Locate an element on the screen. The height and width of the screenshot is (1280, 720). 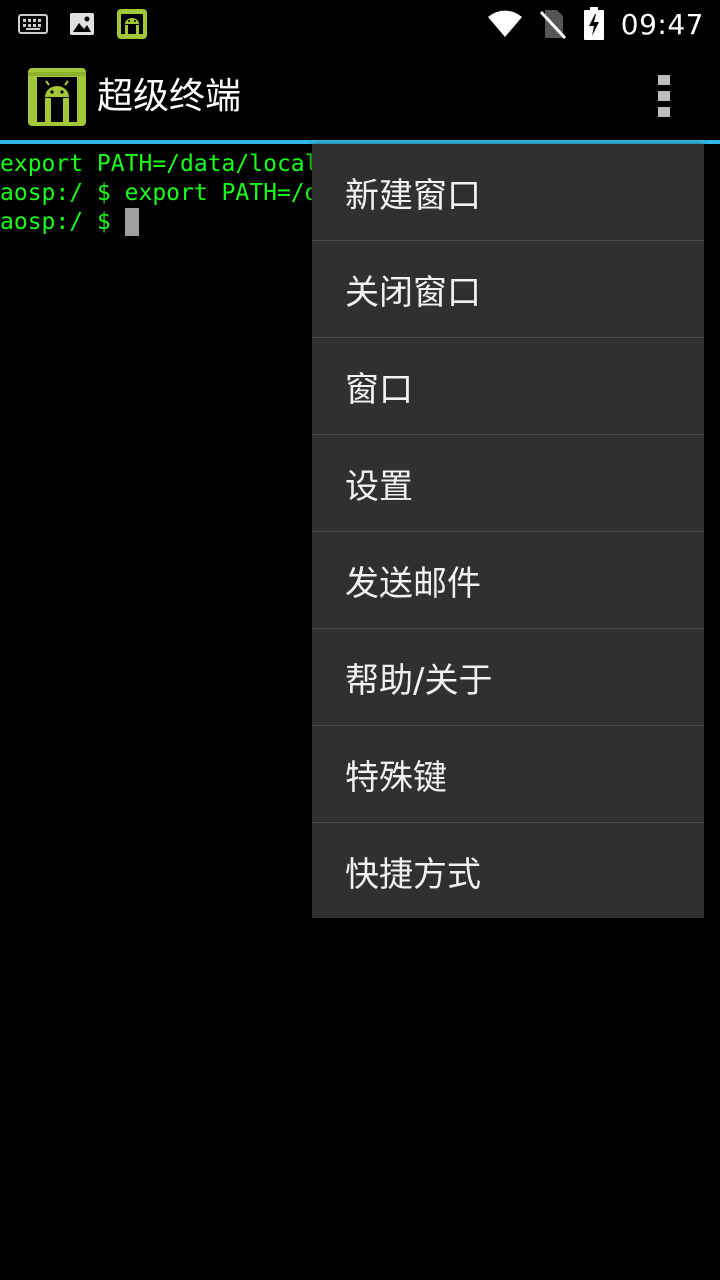
menu-item-windows: 窗口 is located at coordinates (508, 386).